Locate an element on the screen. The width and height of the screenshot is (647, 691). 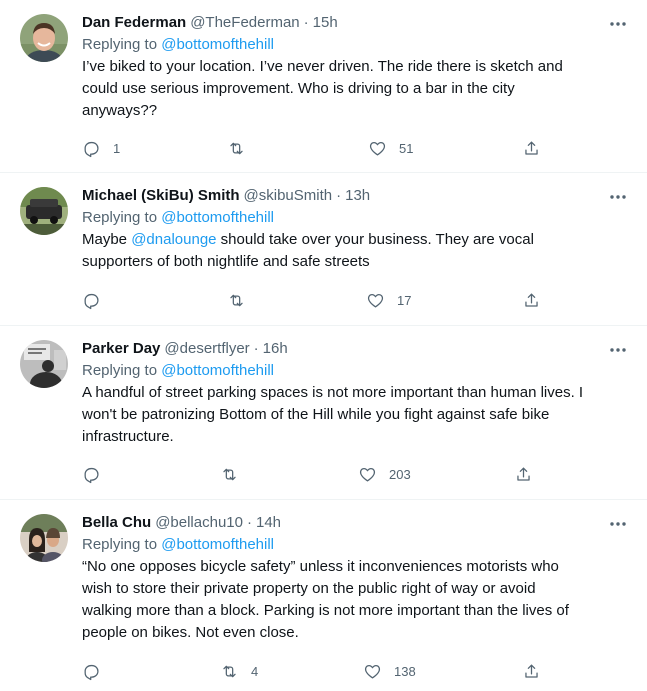
timestamp: 15h is located at coordinates (325, 23).